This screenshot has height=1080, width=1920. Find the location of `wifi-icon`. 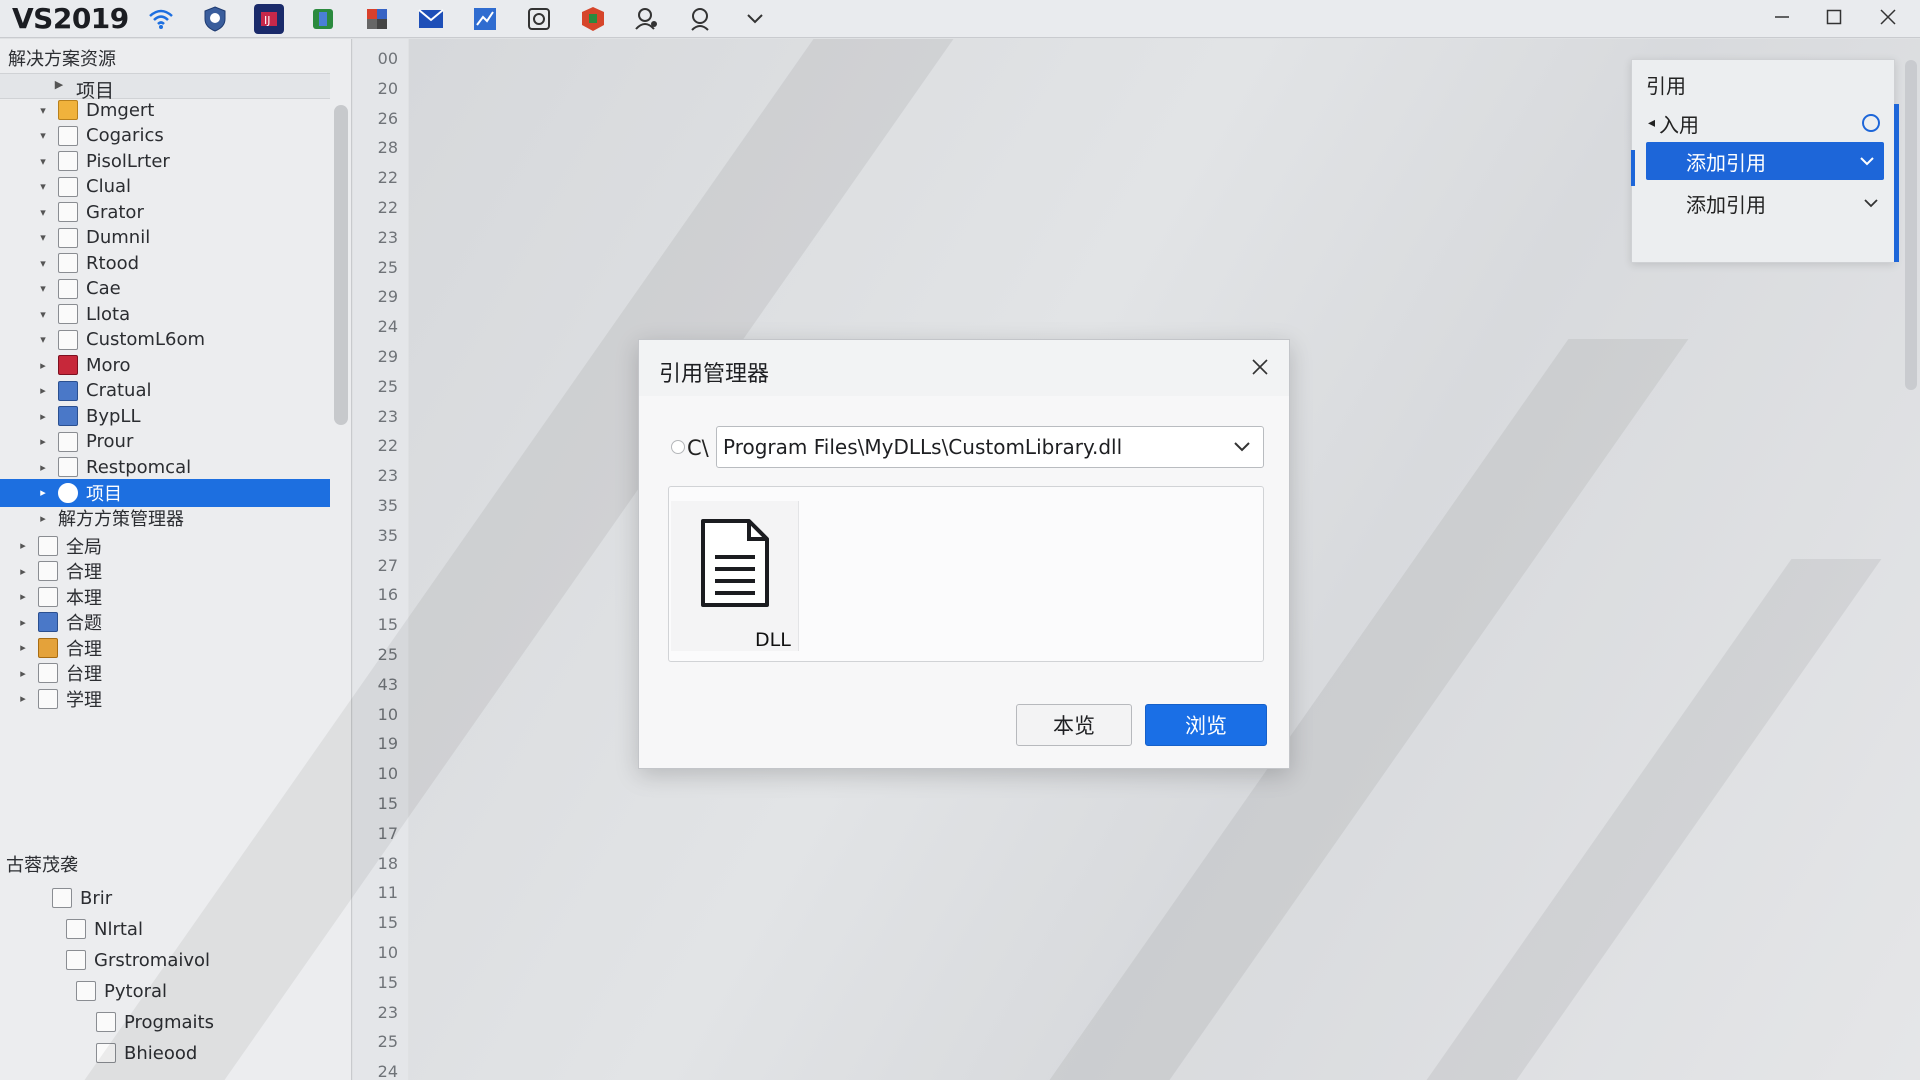

wifi-icon is located at coordinates (161, 19).